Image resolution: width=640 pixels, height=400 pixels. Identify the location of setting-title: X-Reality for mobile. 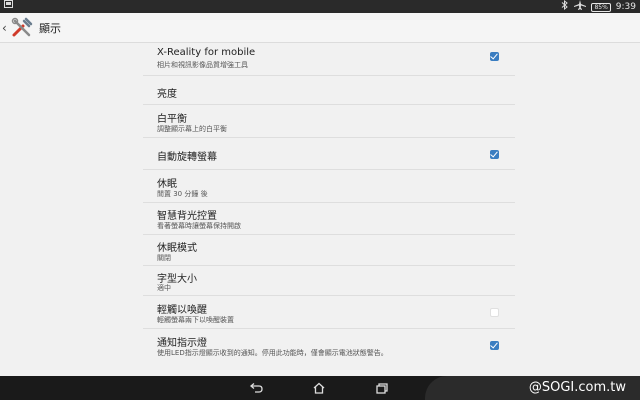
(206, 52).